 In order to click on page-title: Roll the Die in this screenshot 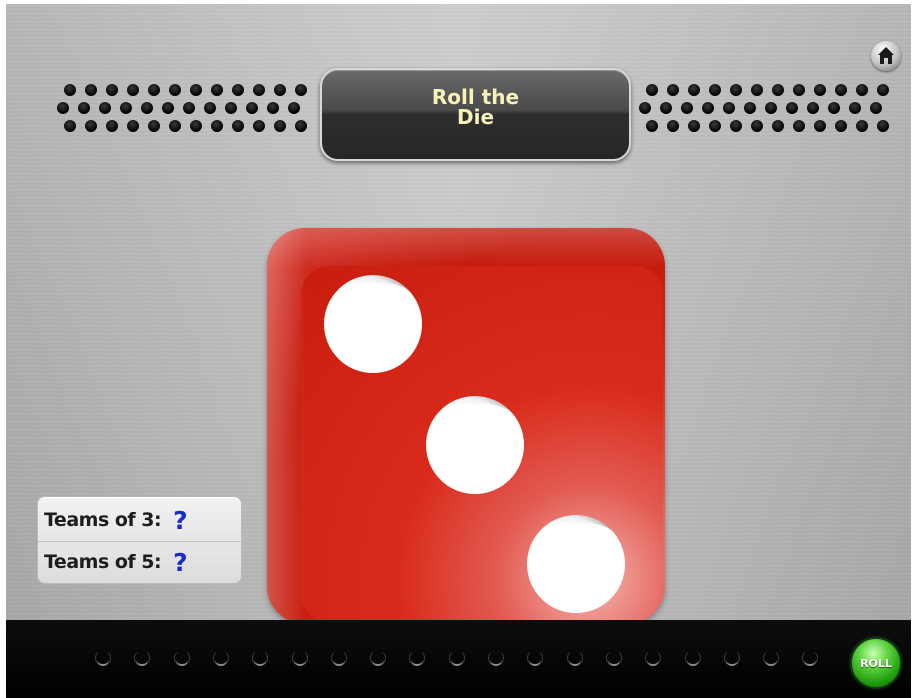, I will do `click(475, 106)`.